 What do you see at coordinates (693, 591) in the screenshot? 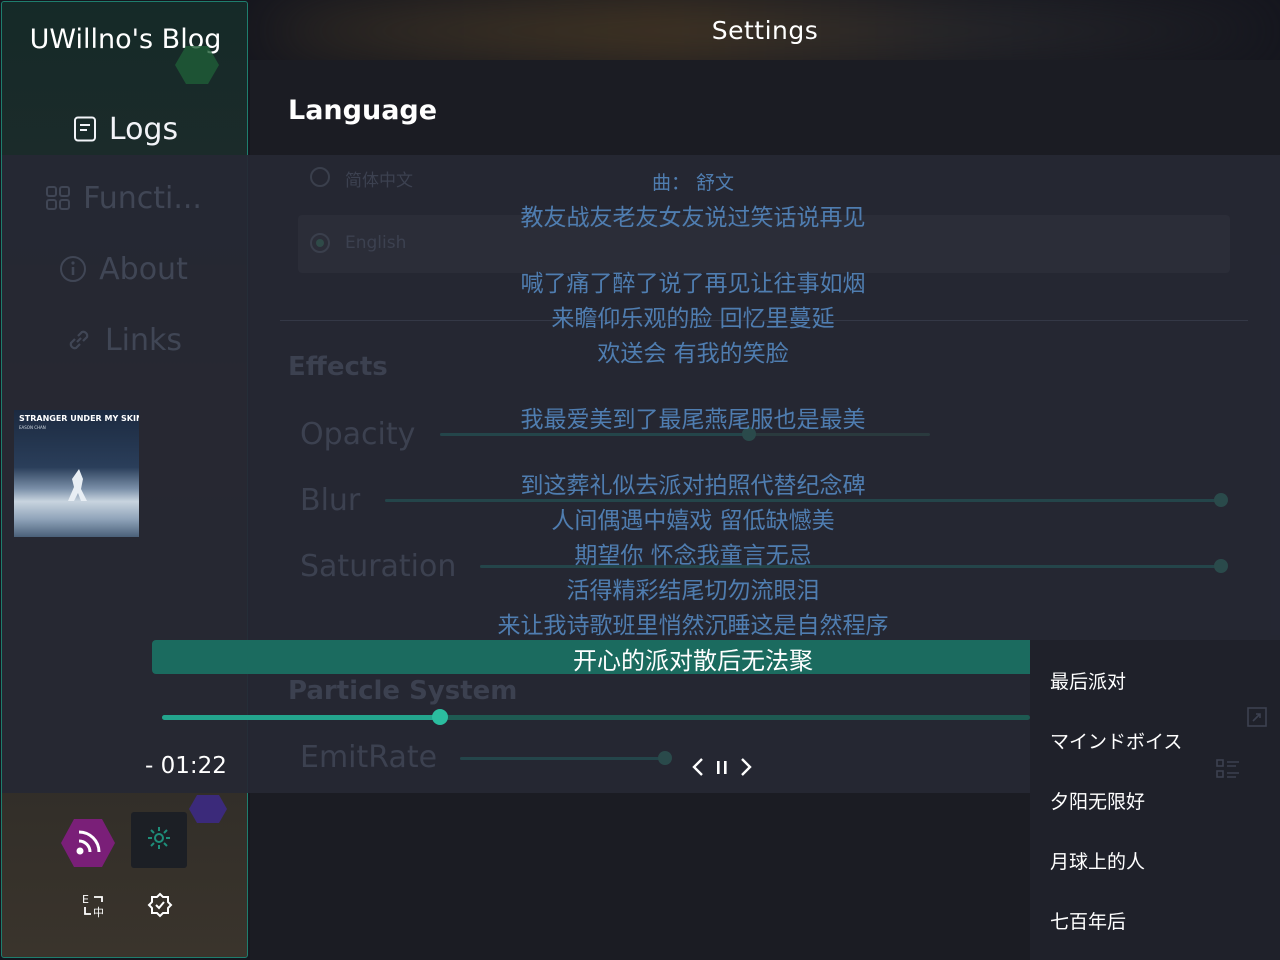
I see `lyric-line: 活得精彩结尾切勿流眼泪` at bounding box center [693, 591].